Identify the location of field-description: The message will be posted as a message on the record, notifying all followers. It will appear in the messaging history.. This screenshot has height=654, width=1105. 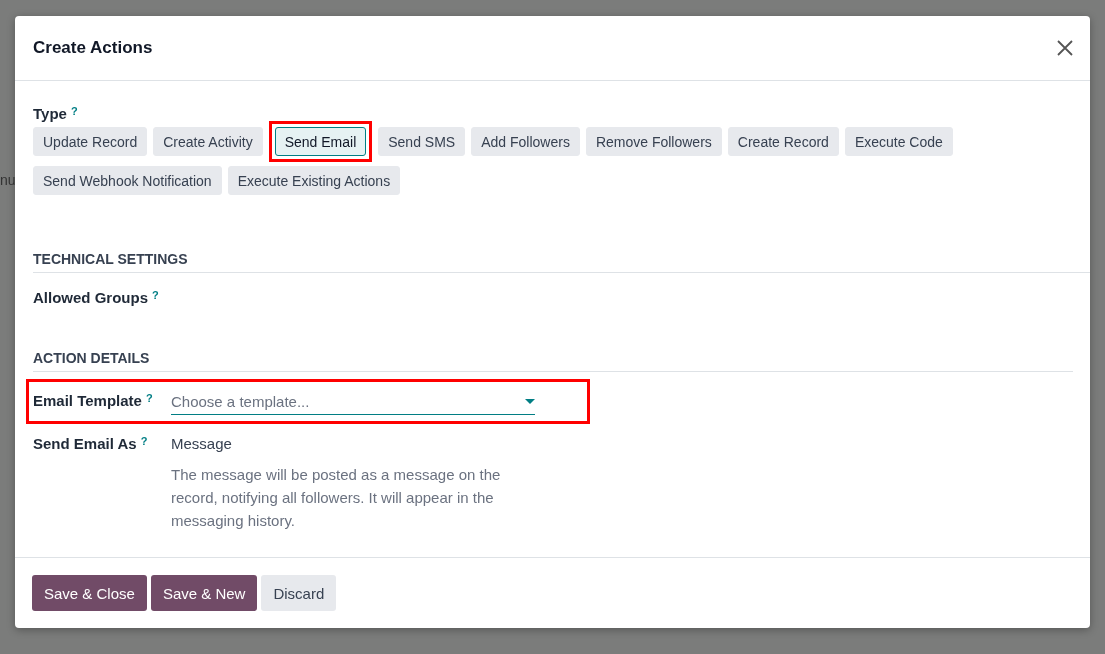
(336, 498).